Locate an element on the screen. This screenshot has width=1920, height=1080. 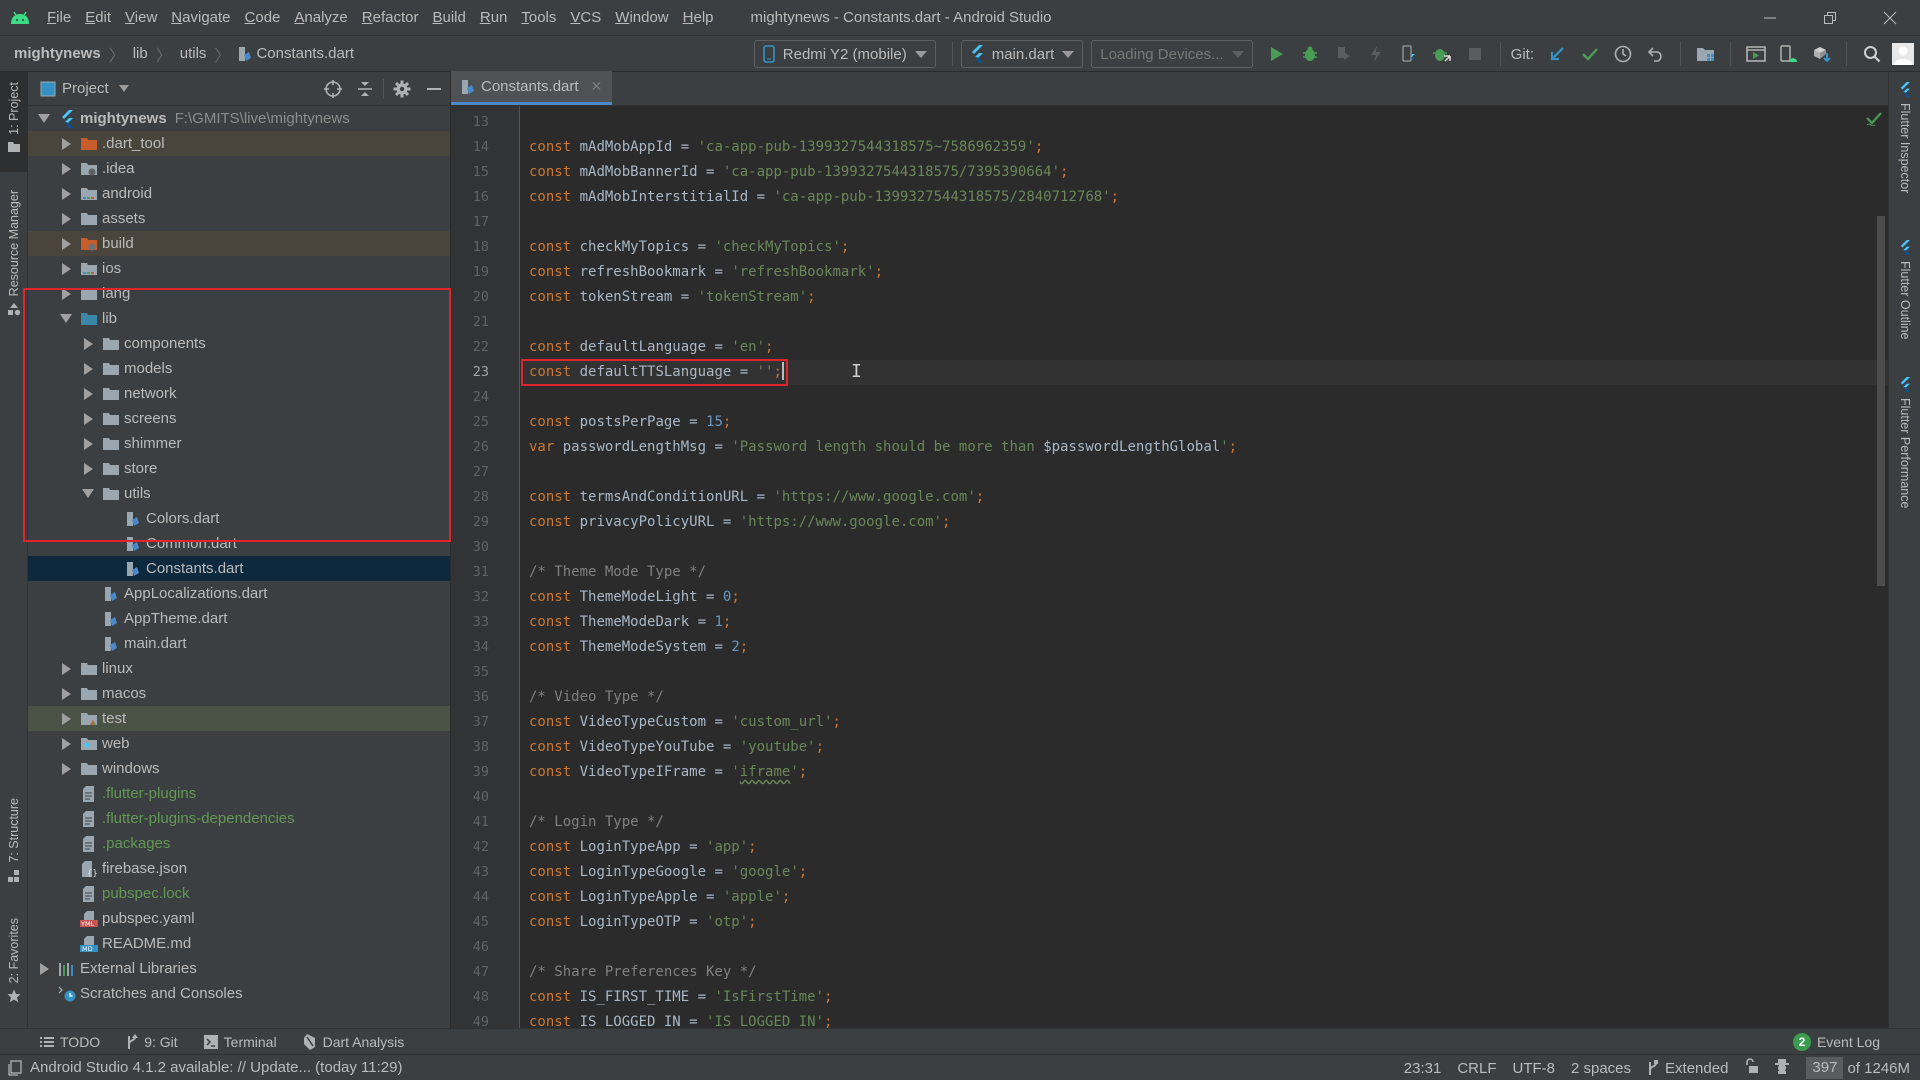
locate-file-button is located at coordinates (333, 89).